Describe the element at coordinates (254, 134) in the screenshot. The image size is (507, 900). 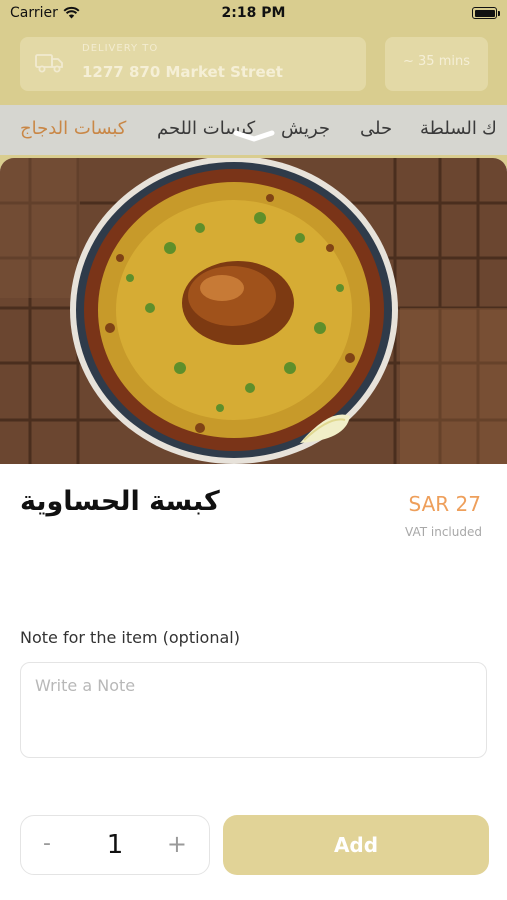
I see `chevron-down-icon` at that location.